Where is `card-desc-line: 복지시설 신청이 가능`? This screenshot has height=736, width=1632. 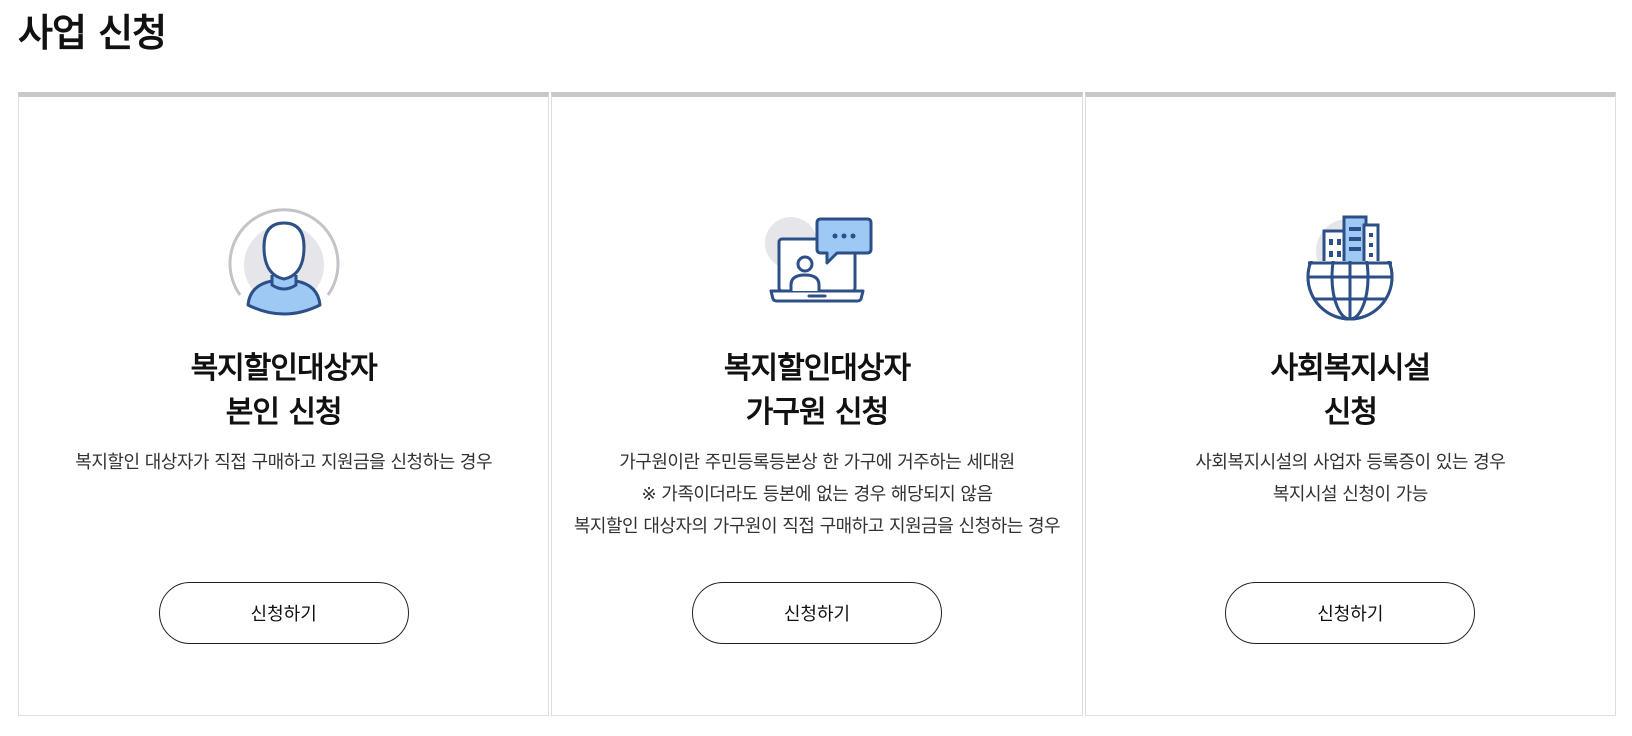
card-desc-line: 복지시설 신청이 가능 is located at coordinates (1350, 494).